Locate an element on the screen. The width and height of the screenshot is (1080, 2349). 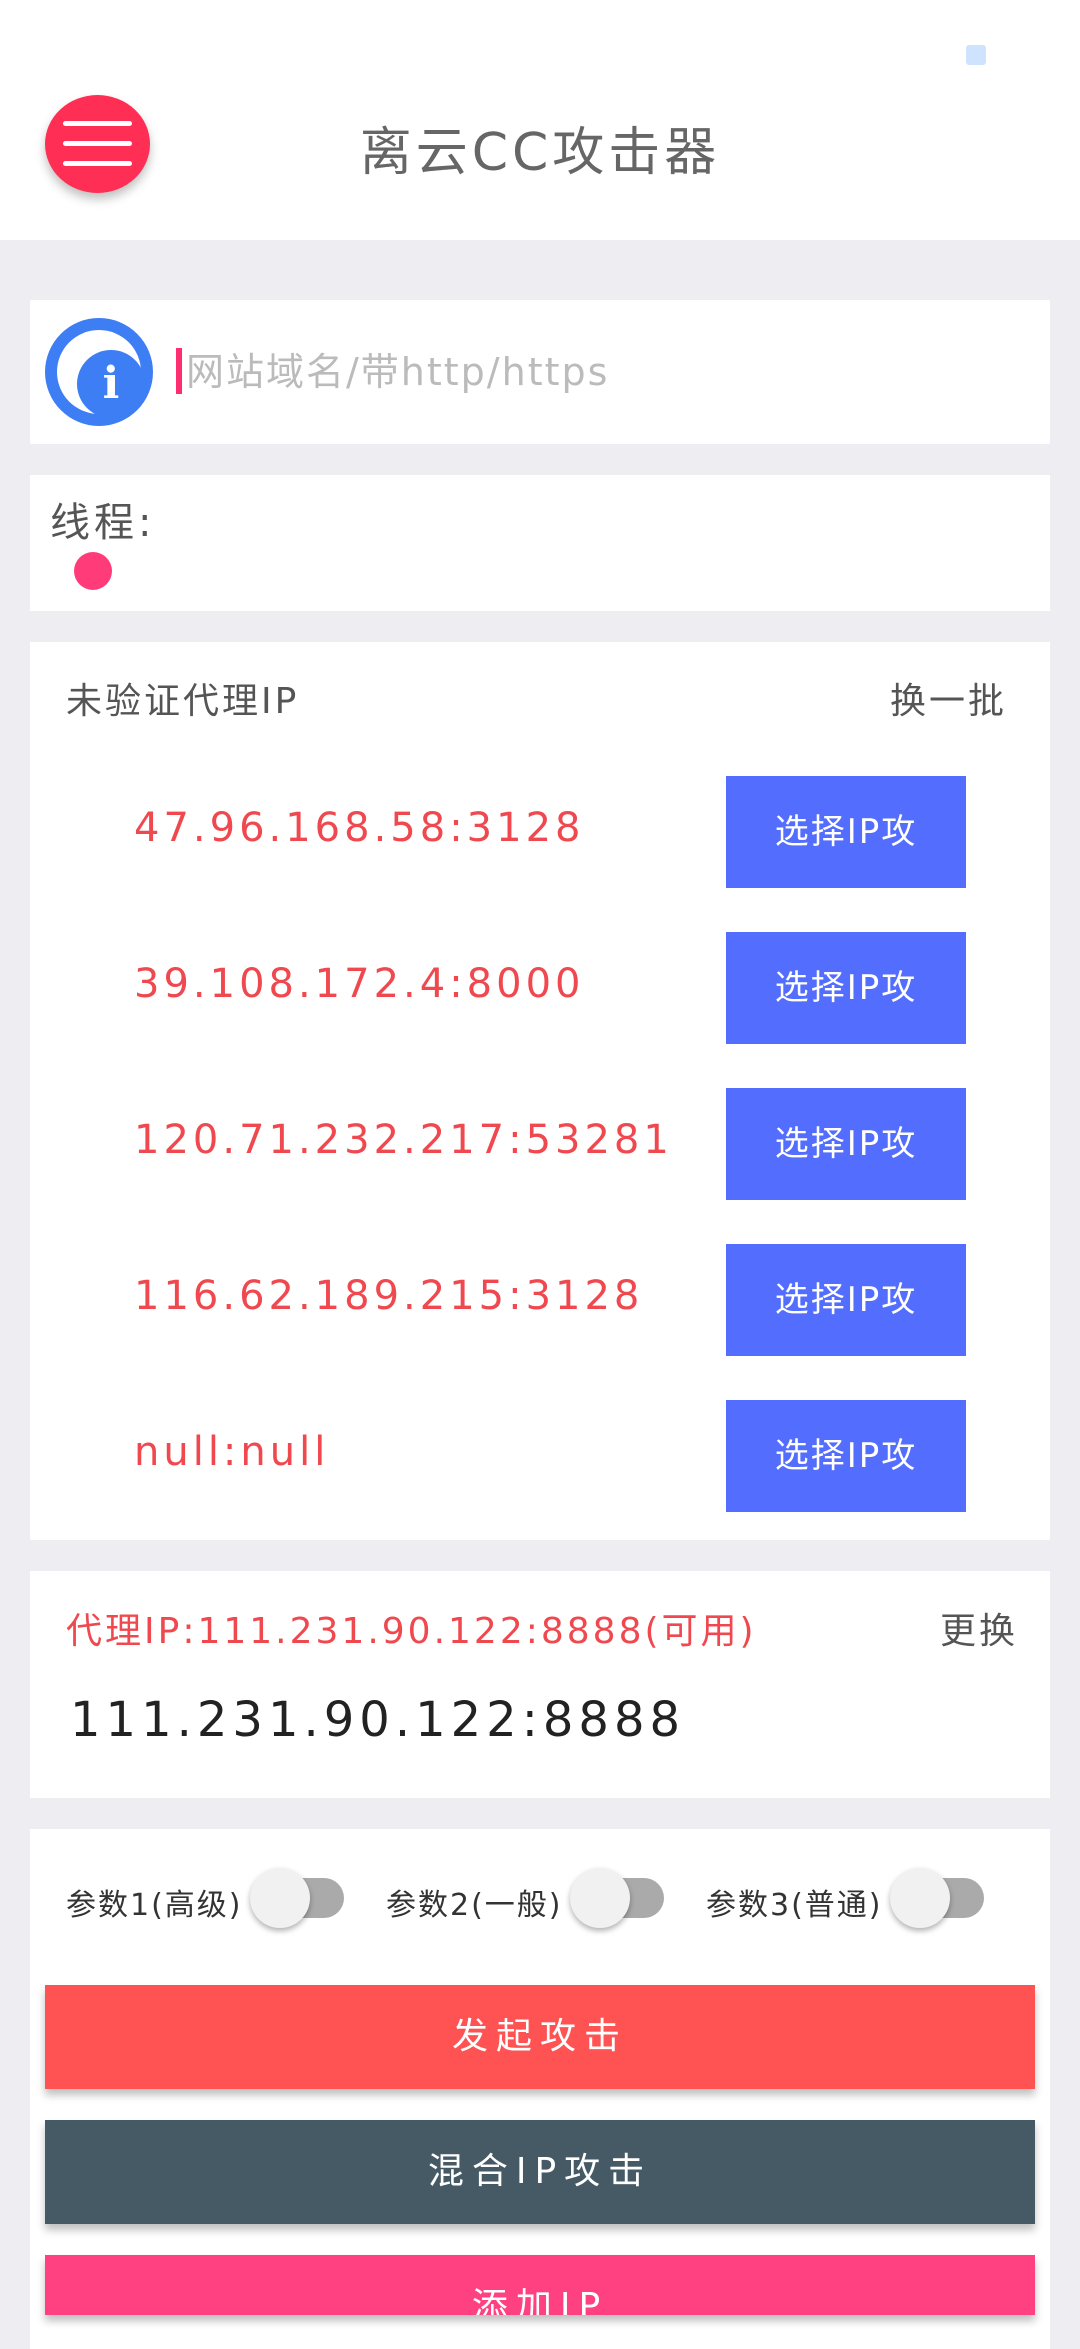
add-ip-button: 添加IP is located at coordinates (540, 2285).